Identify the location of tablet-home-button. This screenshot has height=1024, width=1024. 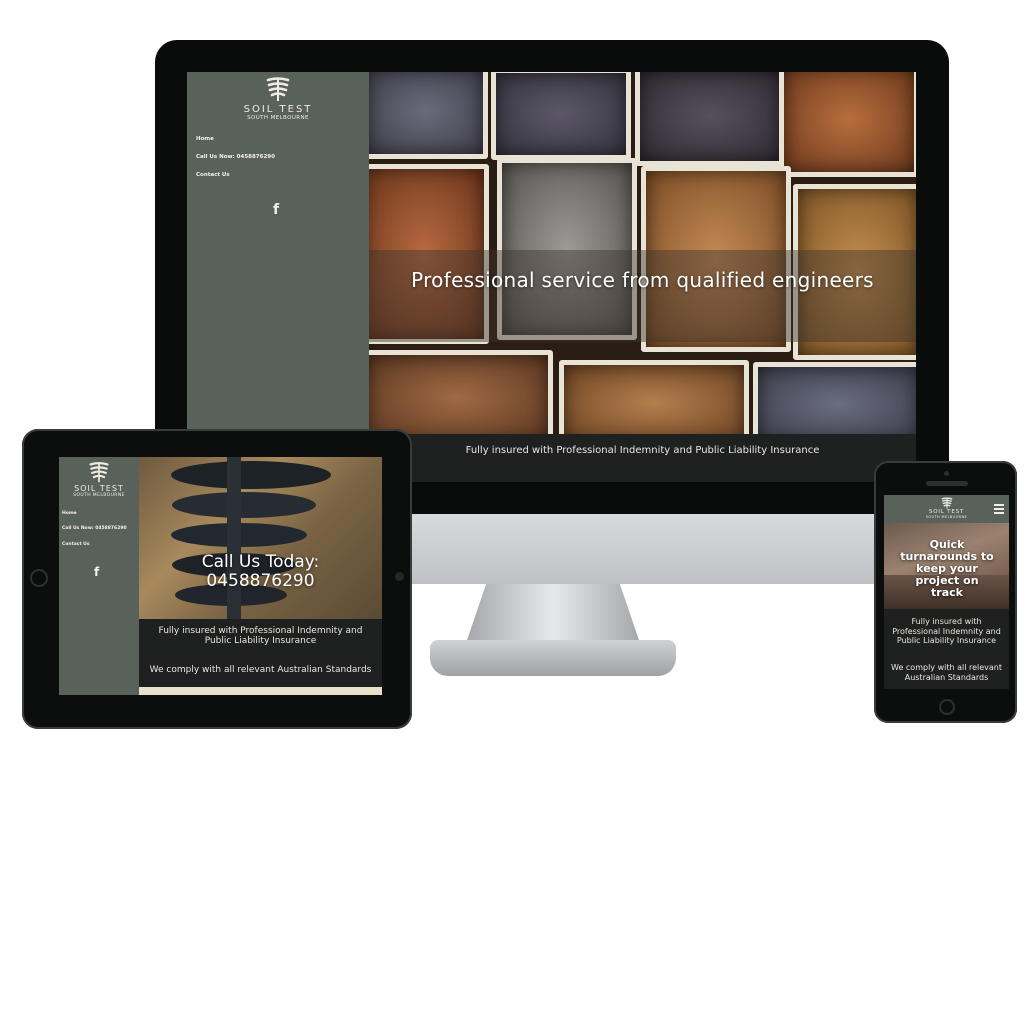
(39, 578).